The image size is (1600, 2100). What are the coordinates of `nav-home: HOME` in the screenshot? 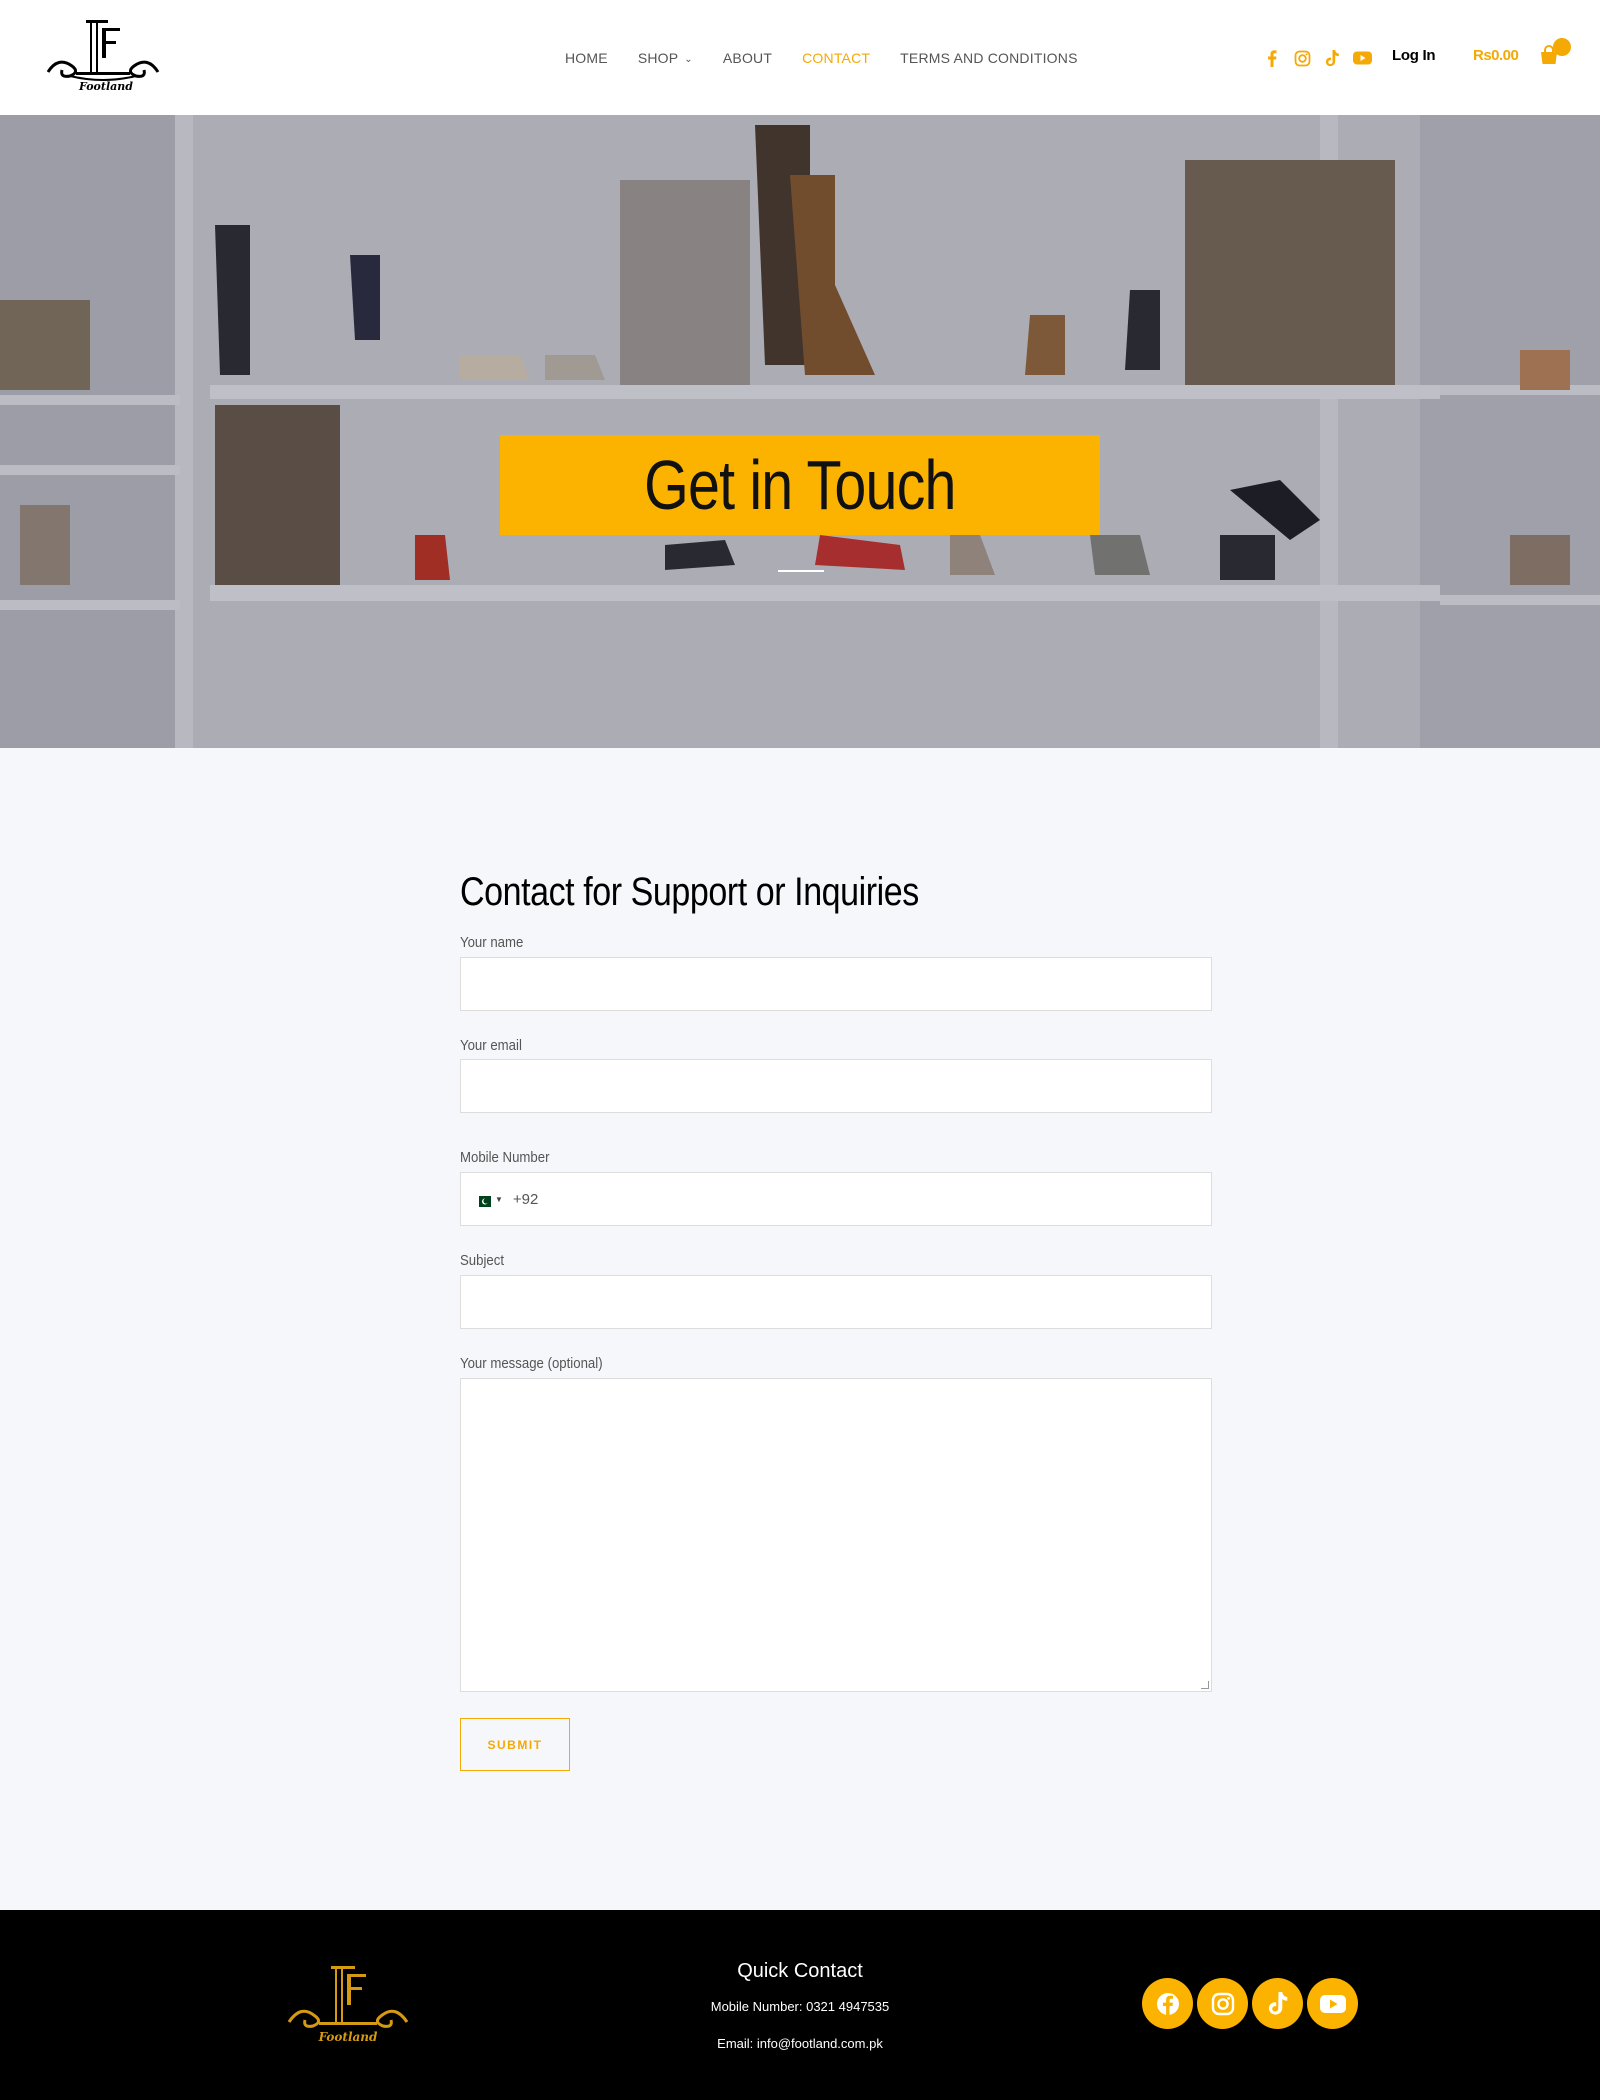 It's located at (586, 58).